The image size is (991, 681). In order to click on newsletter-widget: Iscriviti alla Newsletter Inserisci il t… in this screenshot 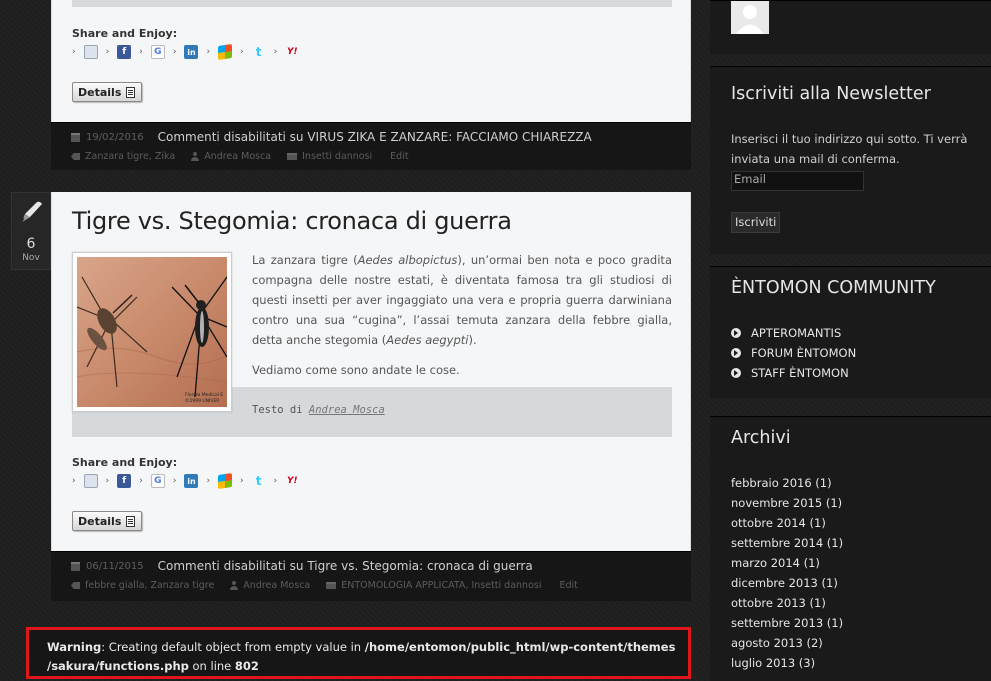, I will do `click(850, 160)`.